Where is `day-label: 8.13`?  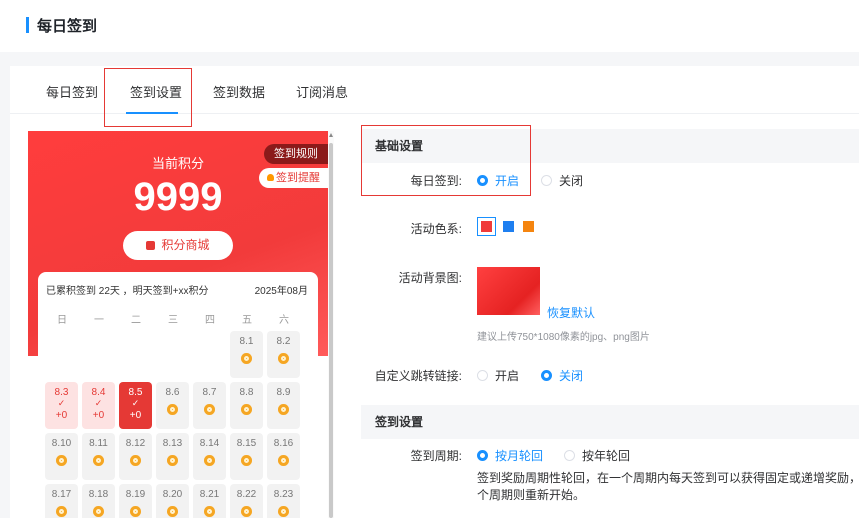
day-label: 8.13 is located at coordinates (172, 443).